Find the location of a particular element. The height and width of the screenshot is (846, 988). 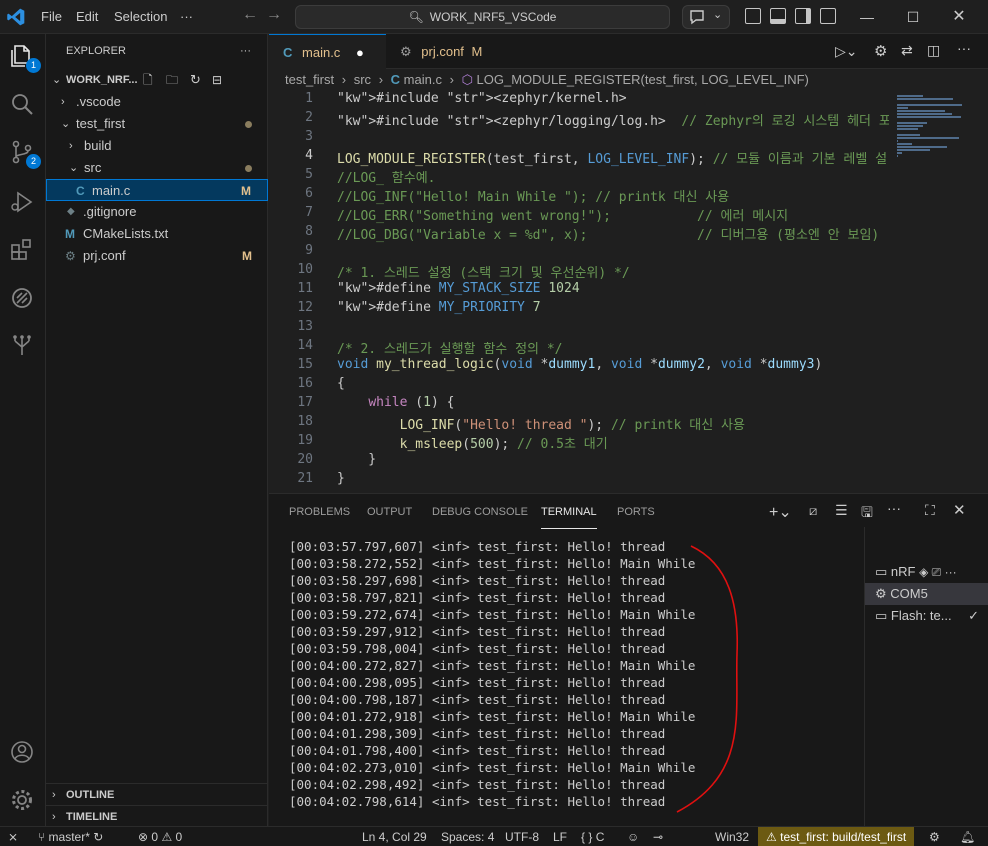

tree-item-main-c: C main.c M is located at coordinates (157, 190).